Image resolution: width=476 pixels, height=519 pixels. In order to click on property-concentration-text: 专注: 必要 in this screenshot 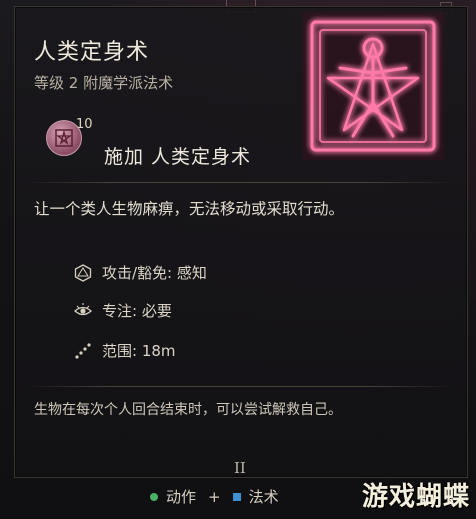, I will do `click(137, 311)`.